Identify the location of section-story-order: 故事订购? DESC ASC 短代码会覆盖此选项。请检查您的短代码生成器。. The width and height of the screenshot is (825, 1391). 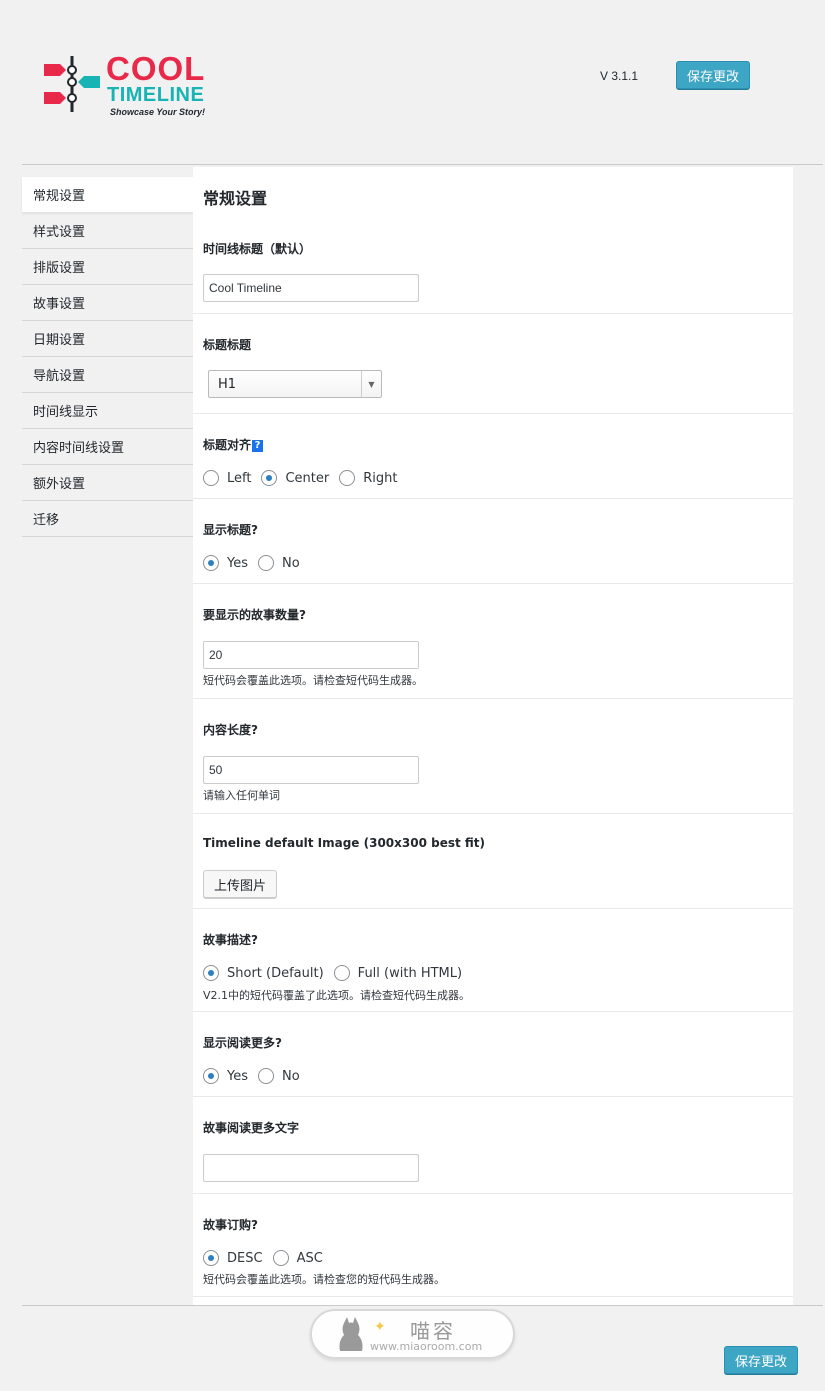
(493, 1245).